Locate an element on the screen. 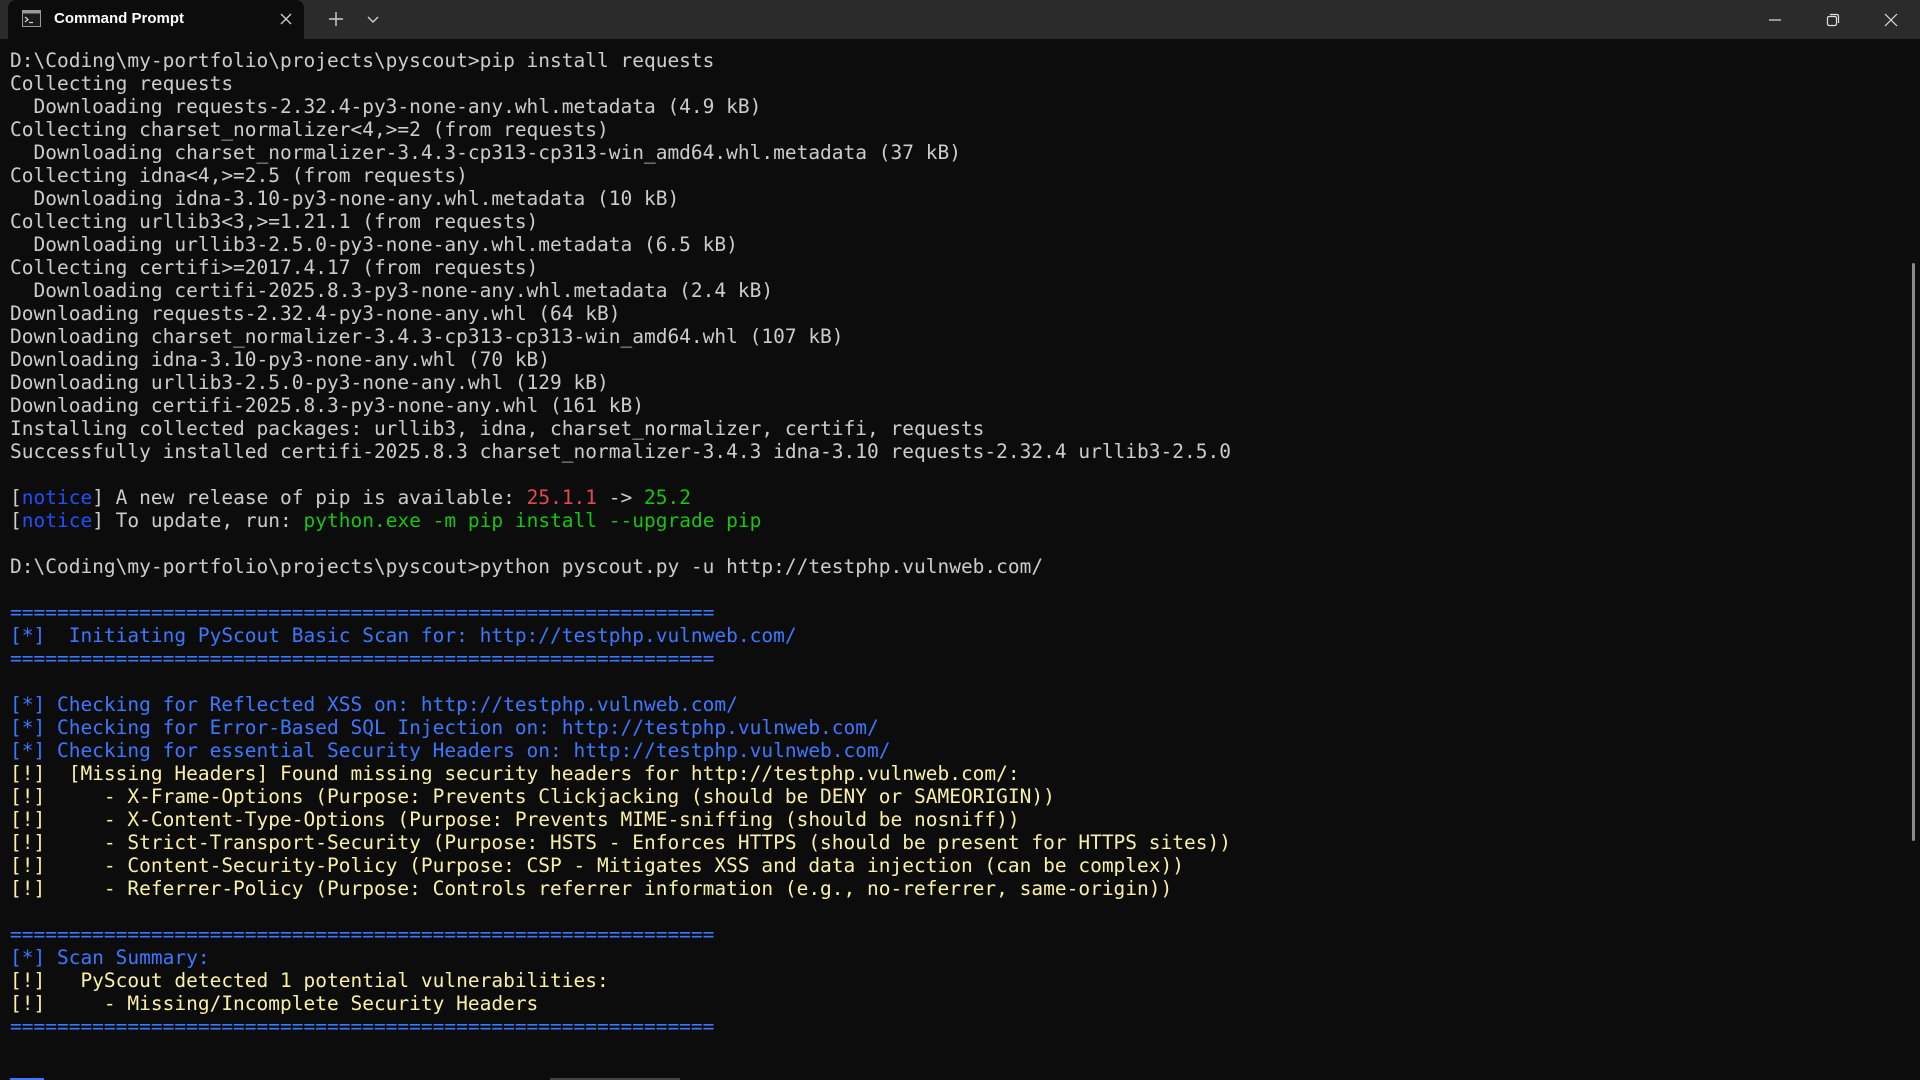  new-version: 25.2 is located at coordinates (667, 497).